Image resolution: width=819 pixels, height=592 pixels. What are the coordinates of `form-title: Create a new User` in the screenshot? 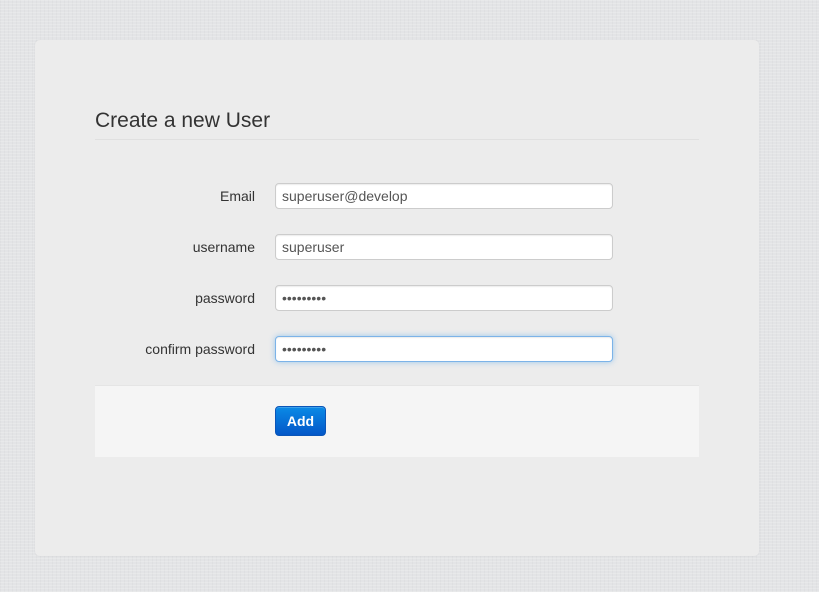 It's located at (397, 123).